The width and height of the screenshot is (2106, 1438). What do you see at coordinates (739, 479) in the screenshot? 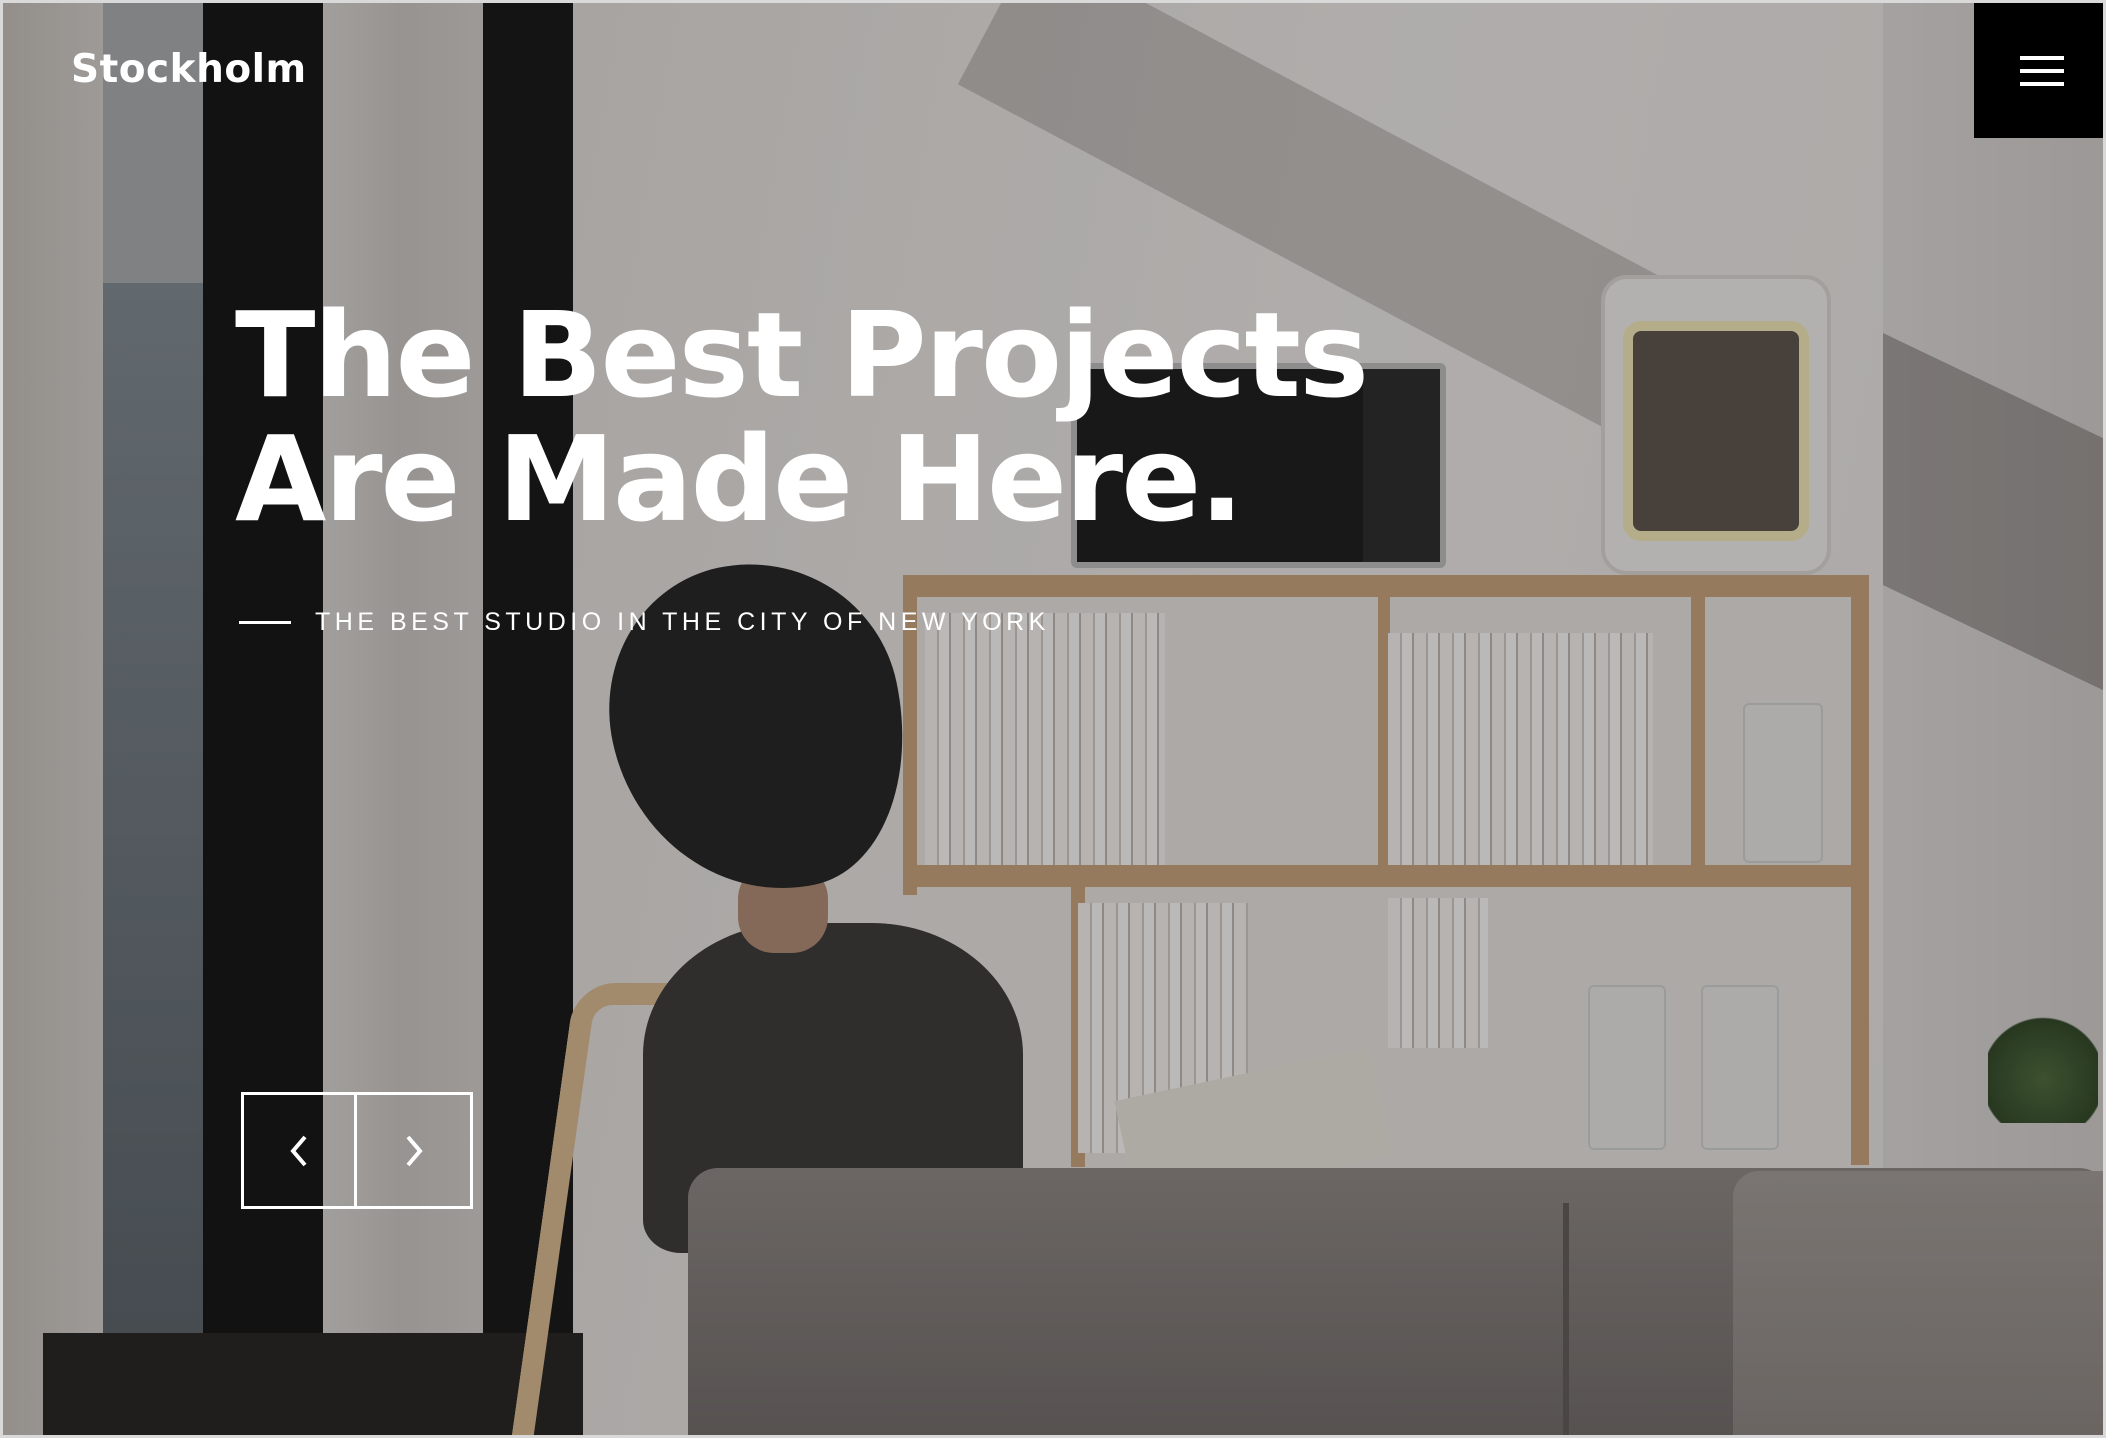
I see `hero-title-line-2: Are Made Here.` at bounding box center [739, 479].